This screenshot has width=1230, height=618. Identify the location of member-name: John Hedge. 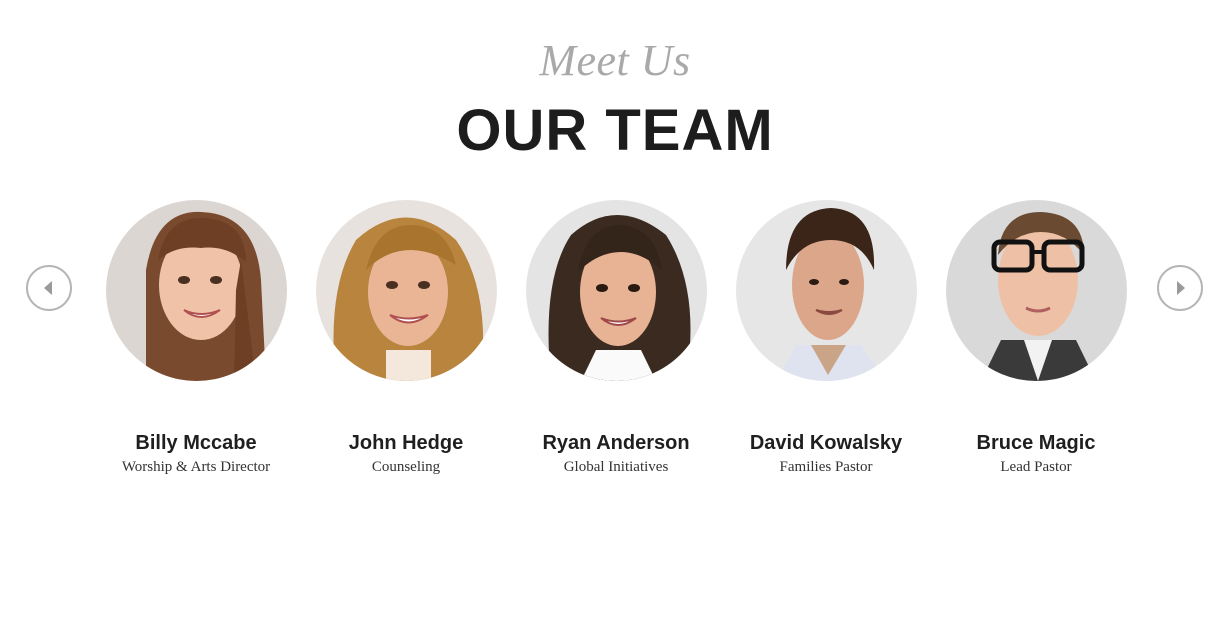
(406, 443).